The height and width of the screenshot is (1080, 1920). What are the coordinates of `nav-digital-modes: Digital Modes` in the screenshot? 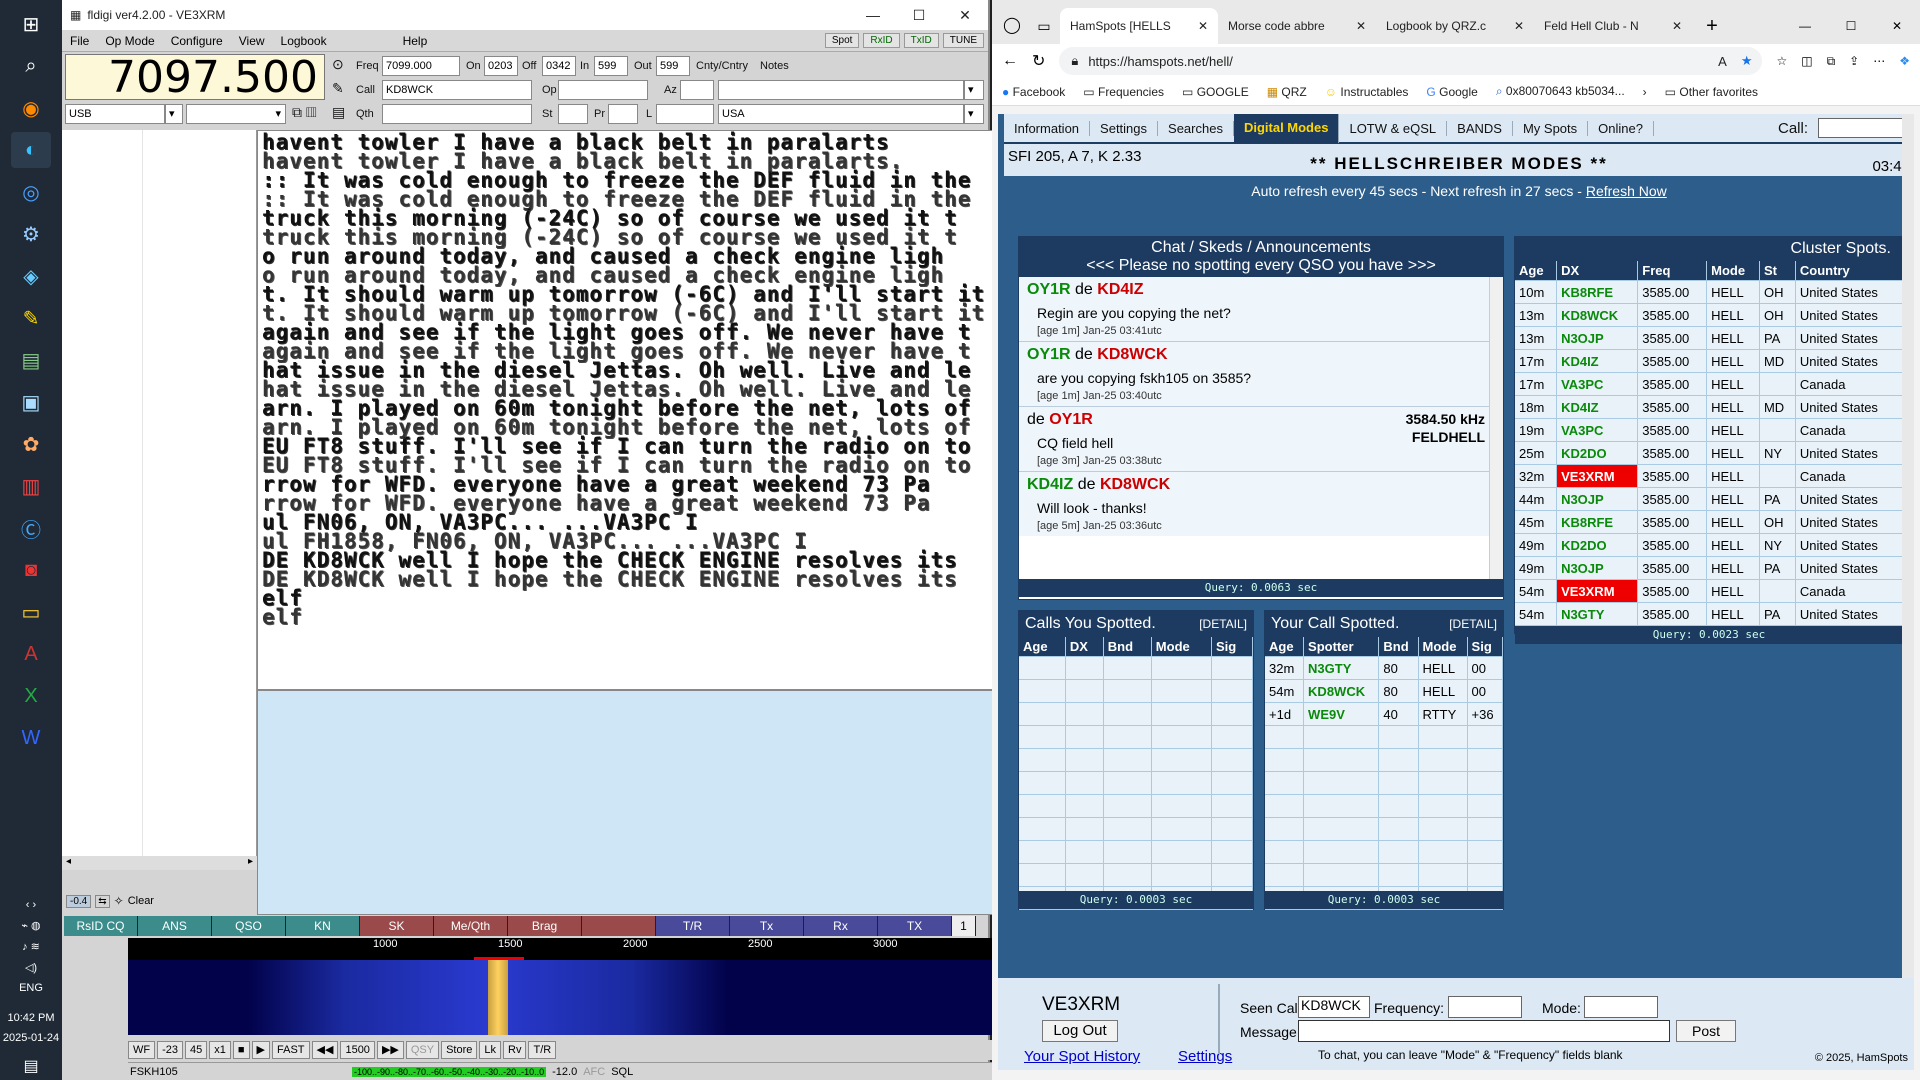 It's located at (1286, 128).